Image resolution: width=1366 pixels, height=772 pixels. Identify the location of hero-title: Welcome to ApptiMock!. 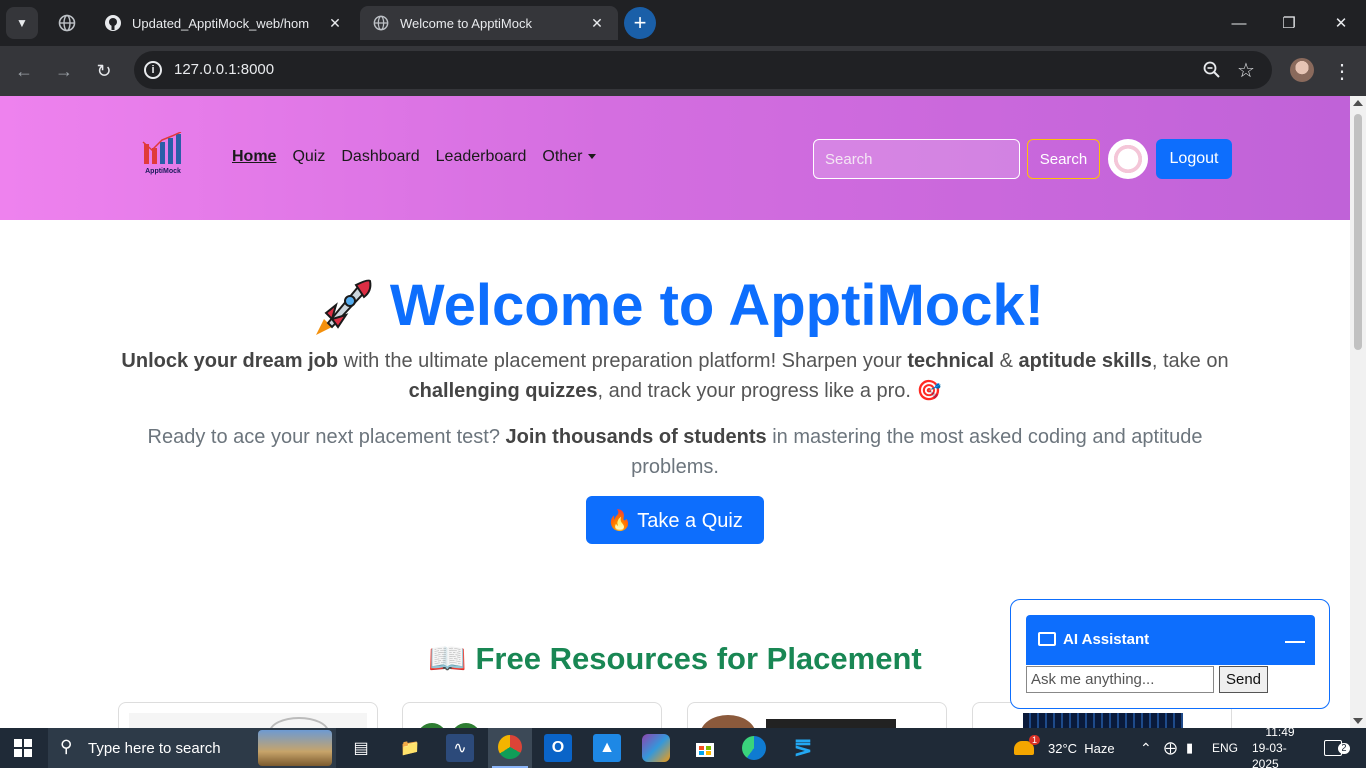
(675, 306).